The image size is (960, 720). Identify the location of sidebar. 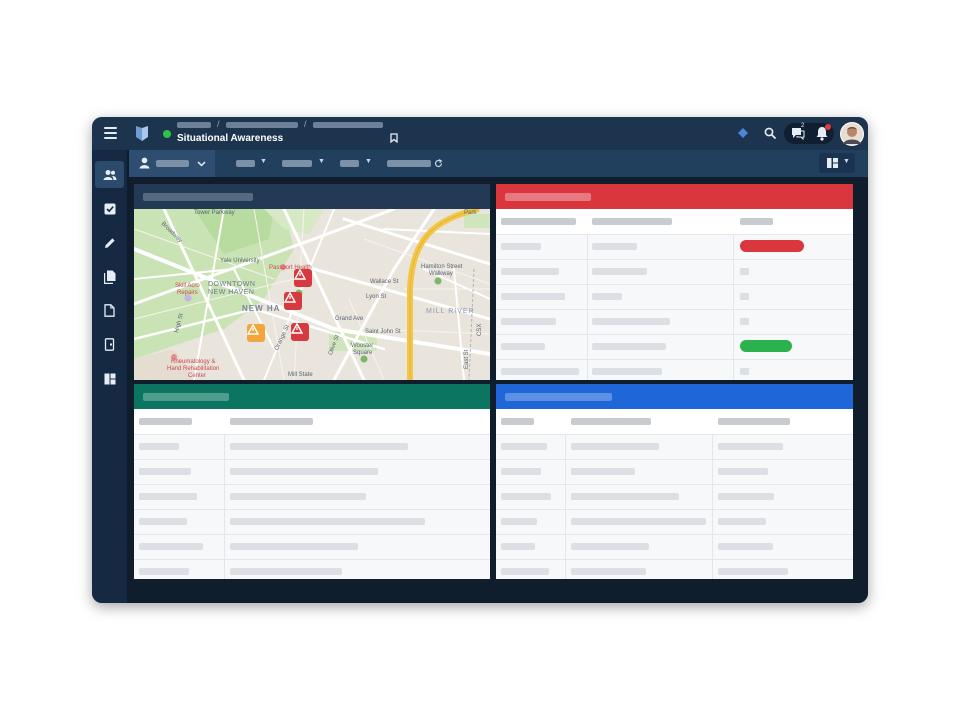
(109, 376).